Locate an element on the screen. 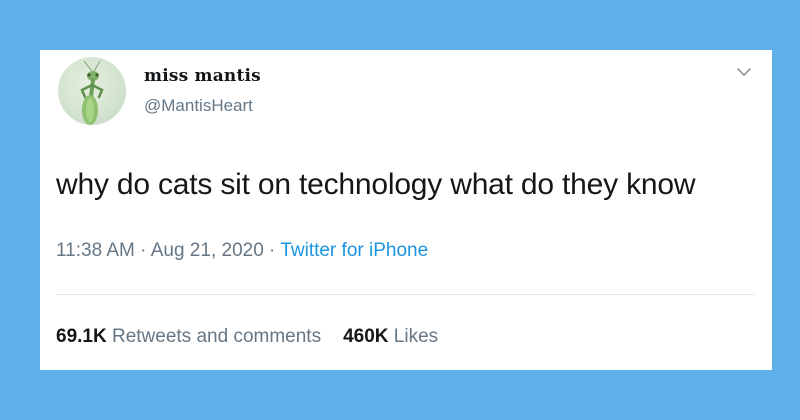 The image size is (800, 420). likes-stat: 460K Likes is located at coordinates (390, 336).